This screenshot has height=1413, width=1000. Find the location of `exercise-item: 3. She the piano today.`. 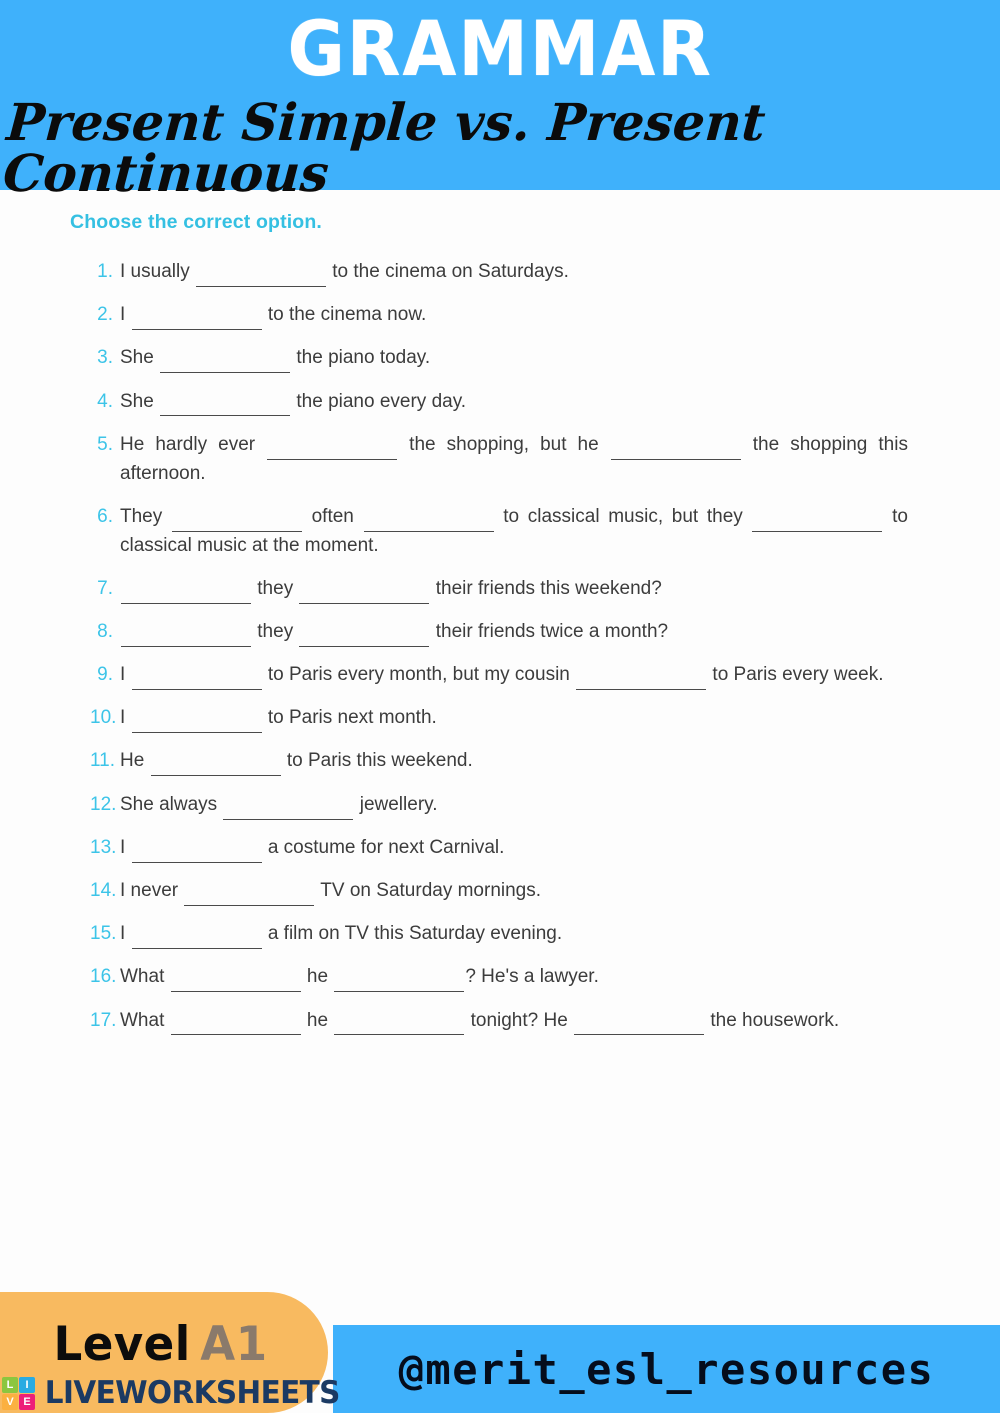

exercise-item: 3. She the piano today. is located at coordinates (499, 359).